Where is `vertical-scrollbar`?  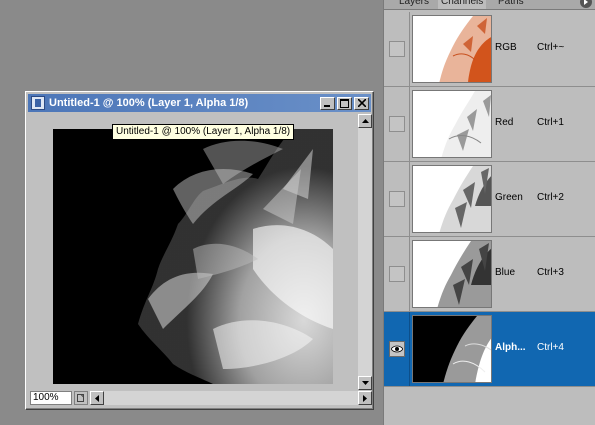
vertical-scrollbar is located at coordinates (365, 252).